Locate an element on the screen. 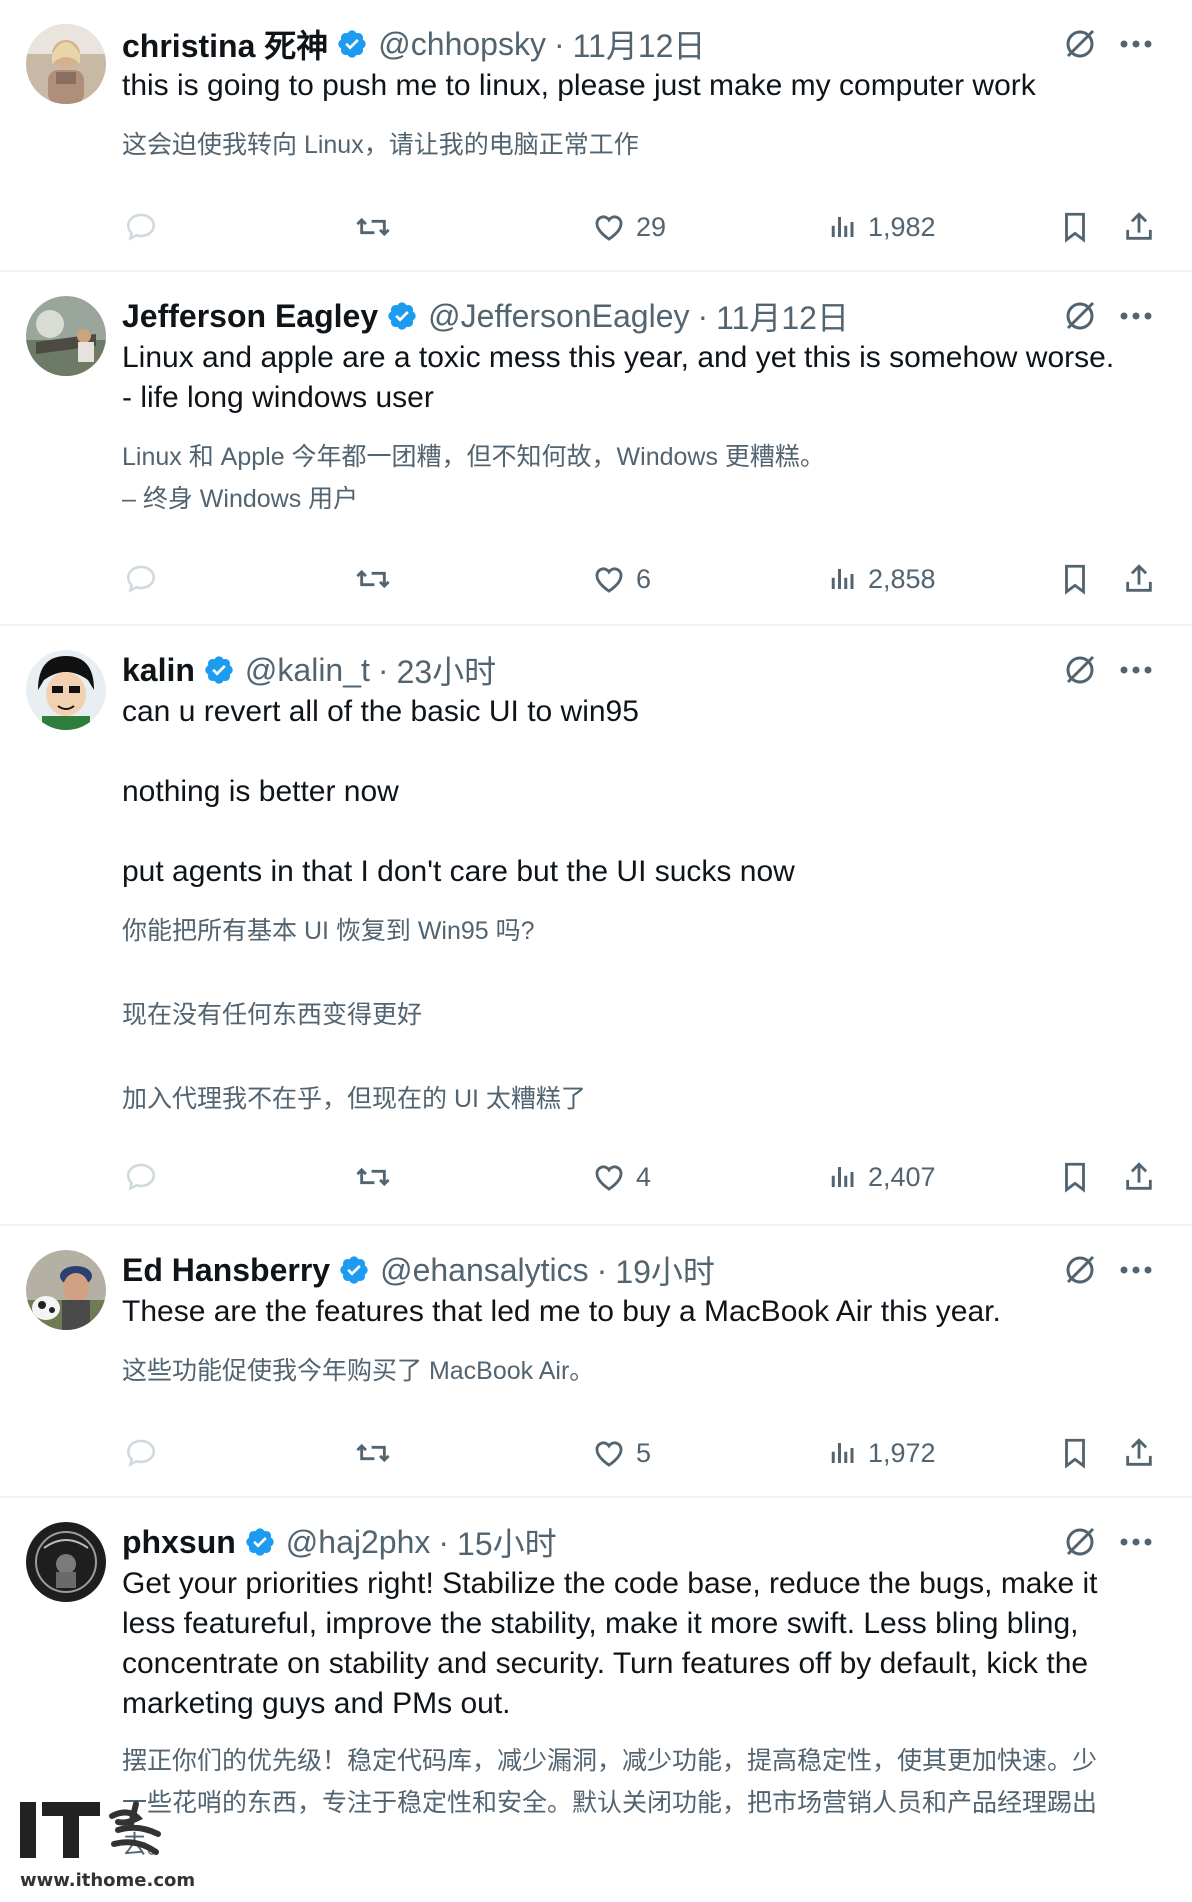  author-handle: @kalin_t is located at coordinates (307, 670).